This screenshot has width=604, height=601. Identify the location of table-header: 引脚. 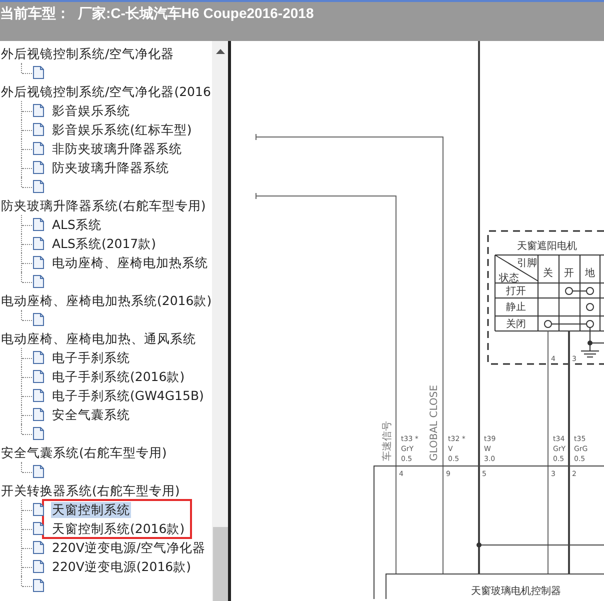
(527, 263).